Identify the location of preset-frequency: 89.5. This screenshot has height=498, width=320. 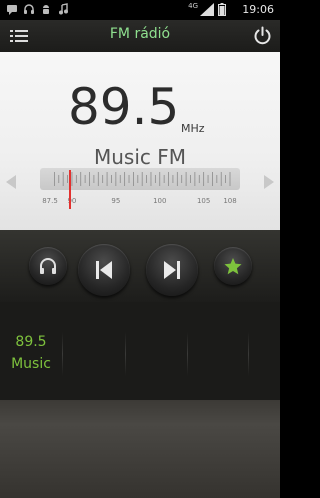
(31, 342).